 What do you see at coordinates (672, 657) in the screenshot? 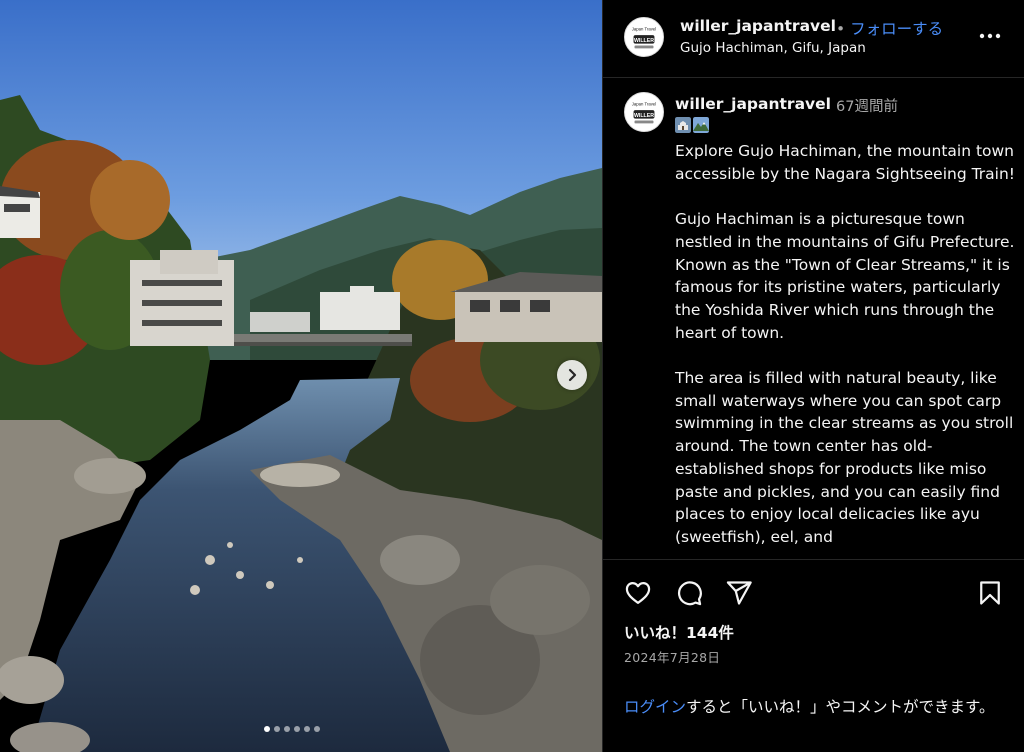
I see `post-date: 2024年7月28日` at bounding box center [672, 657].